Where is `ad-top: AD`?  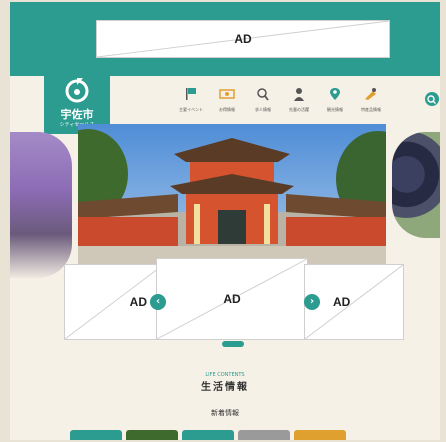 ad-top: AD is located at coordinates (243, 39).